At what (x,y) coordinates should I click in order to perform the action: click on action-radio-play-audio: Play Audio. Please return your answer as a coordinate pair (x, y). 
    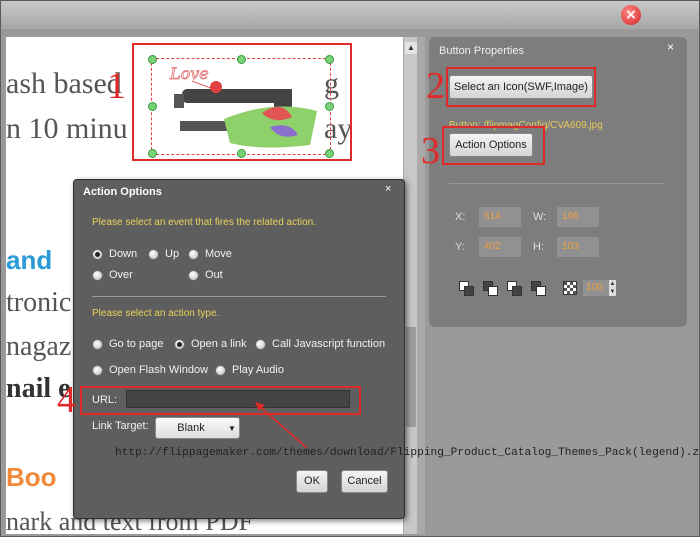
    Looking at the image, I should click on (249, 370).